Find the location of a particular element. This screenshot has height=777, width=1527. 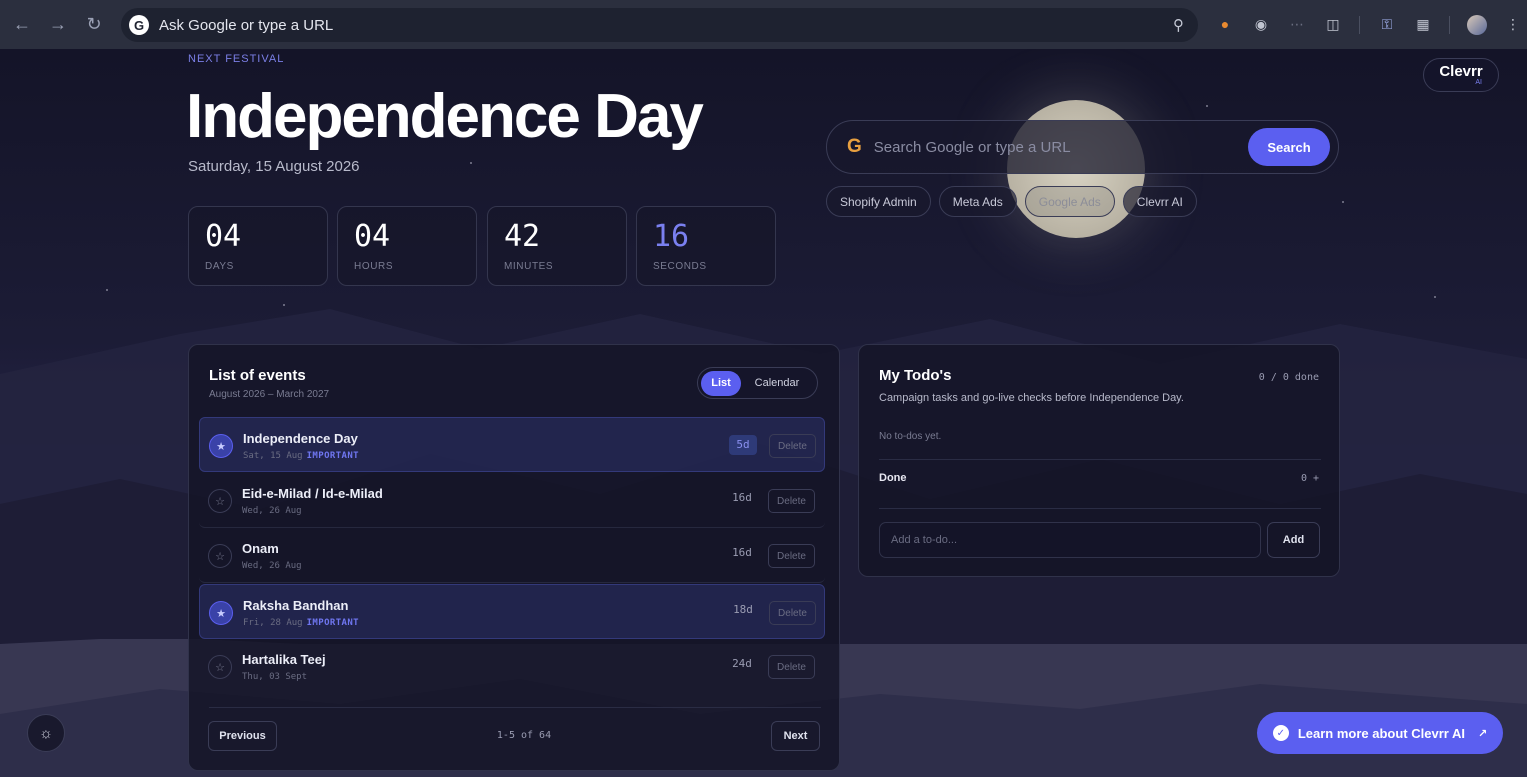

todos-title: My Todo's is located at coordinates (915, 375).